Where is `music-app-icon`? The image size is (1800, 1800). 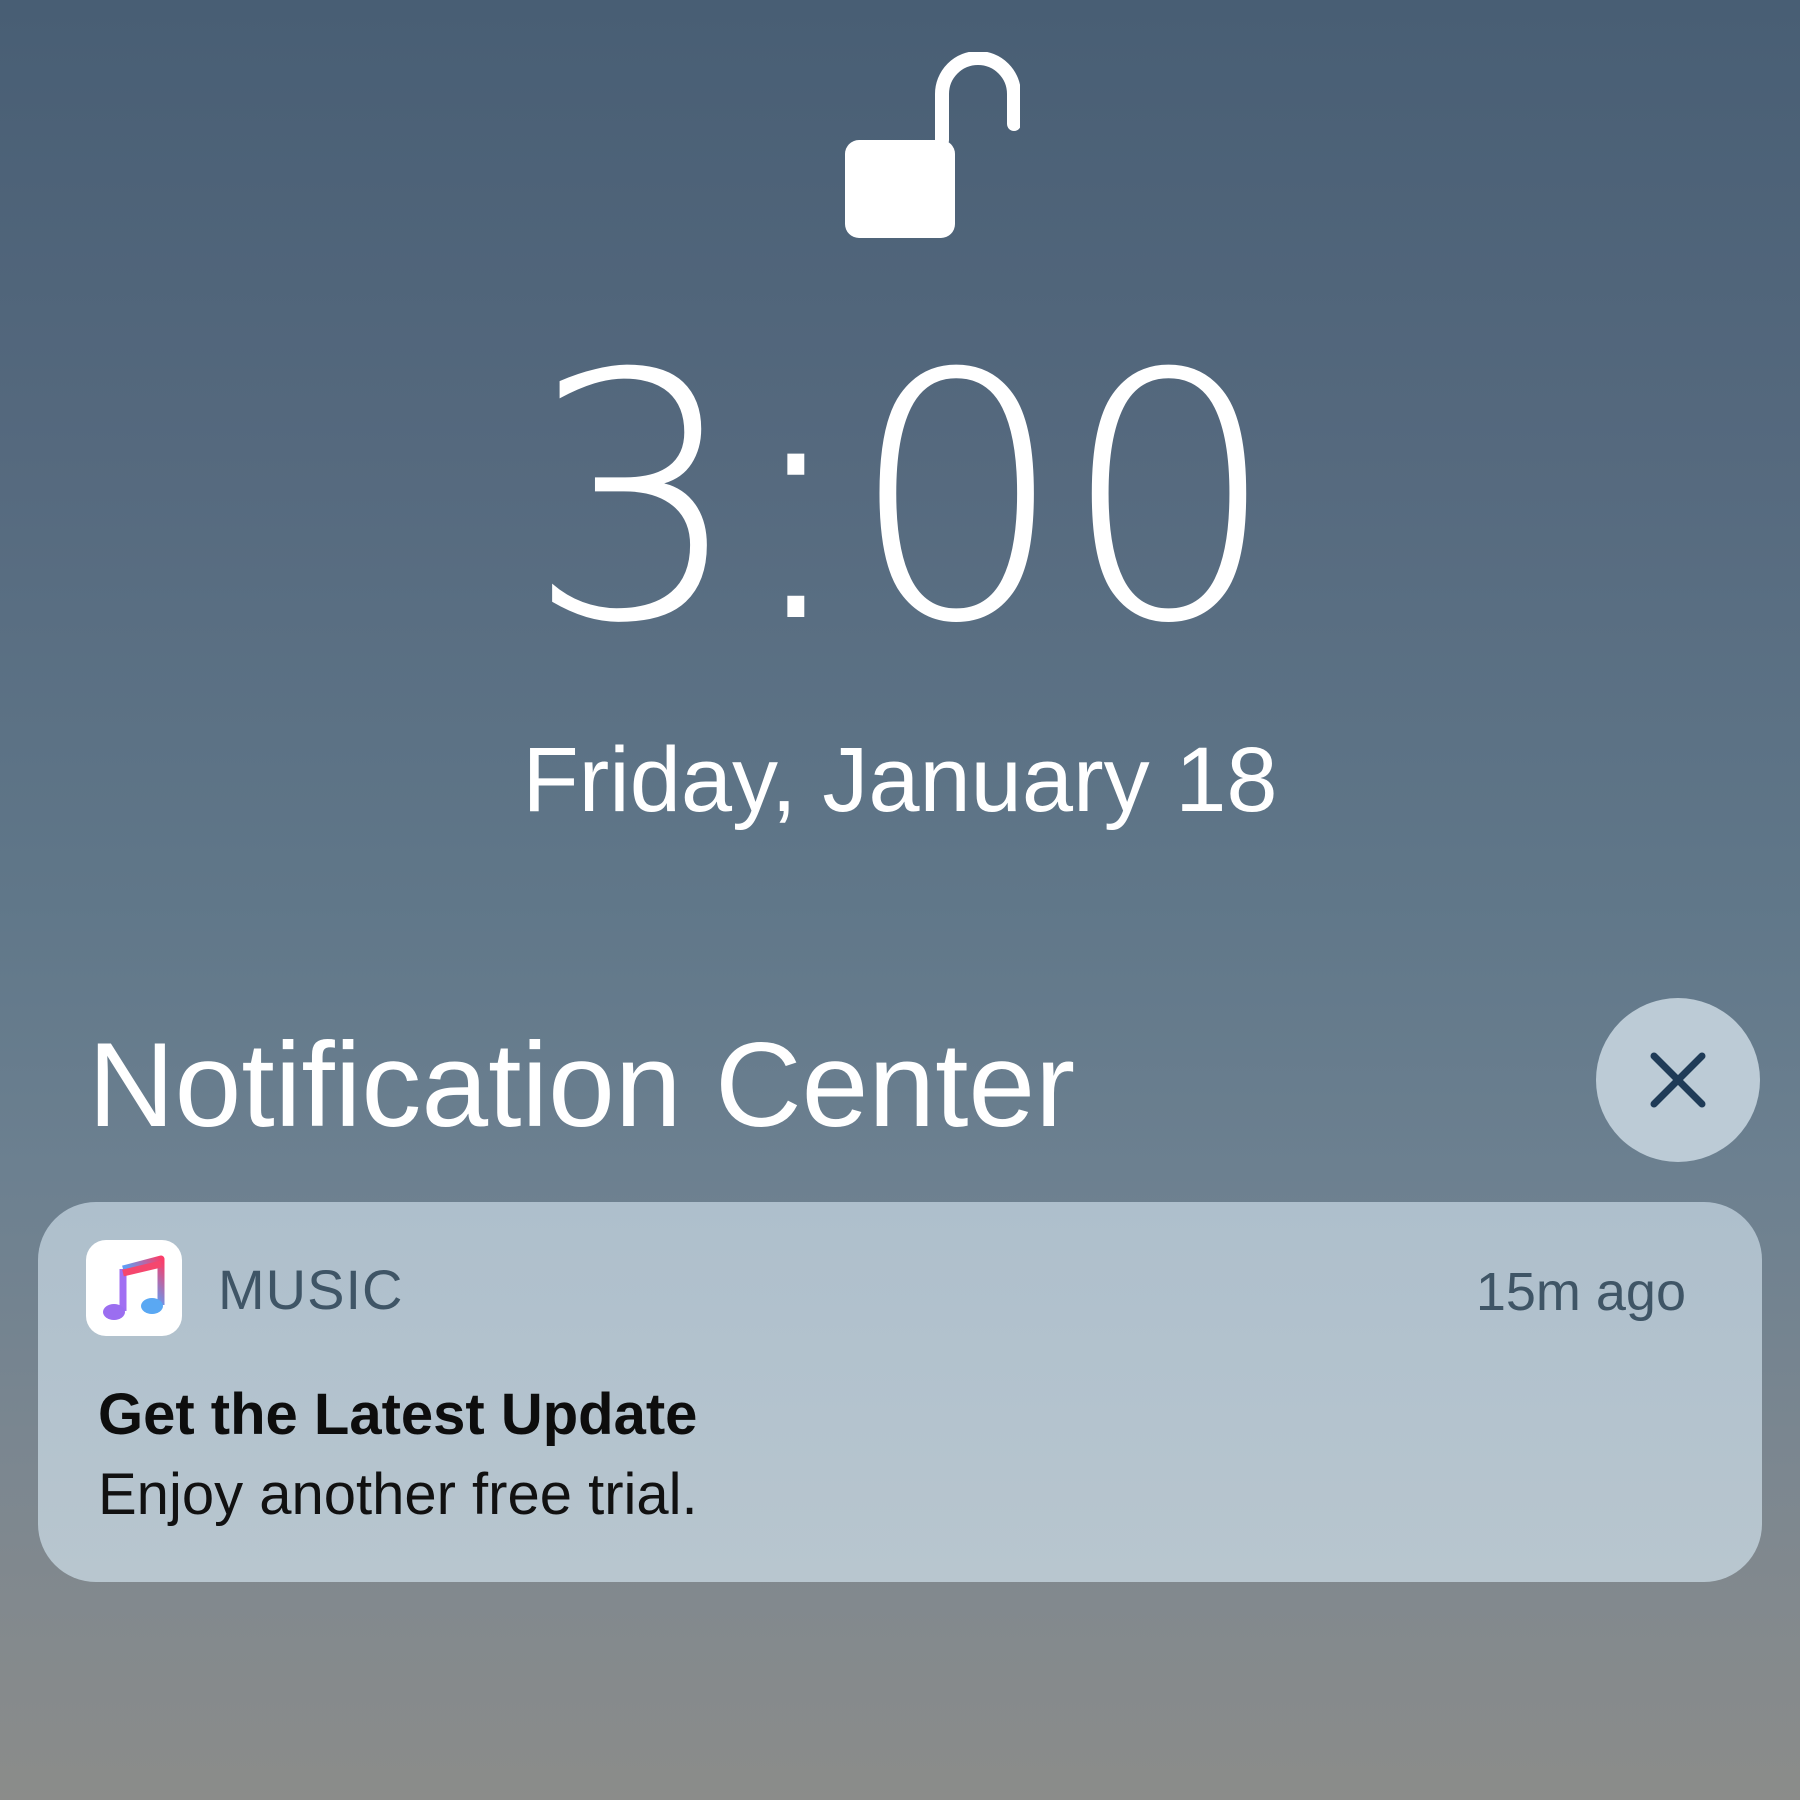 music-app-icon is located at coordinates (134, 1288).